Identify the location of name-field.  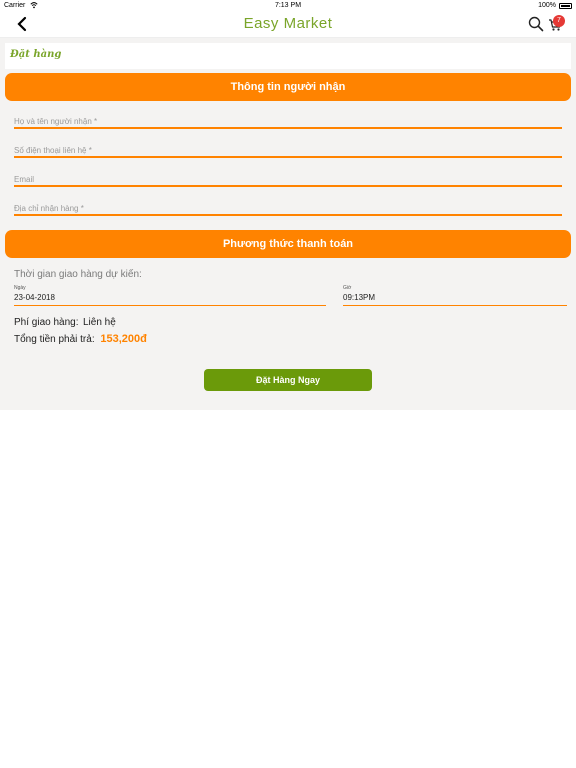
(288, 120).